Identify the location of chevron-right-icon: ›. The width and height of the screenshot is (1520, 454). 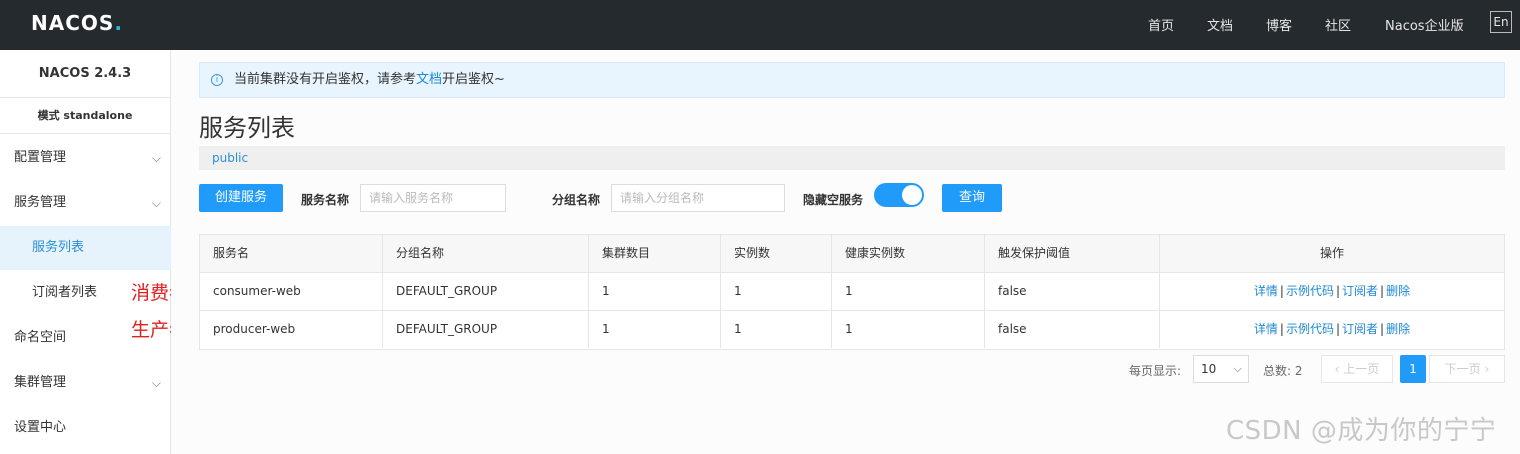
(1485, 369).